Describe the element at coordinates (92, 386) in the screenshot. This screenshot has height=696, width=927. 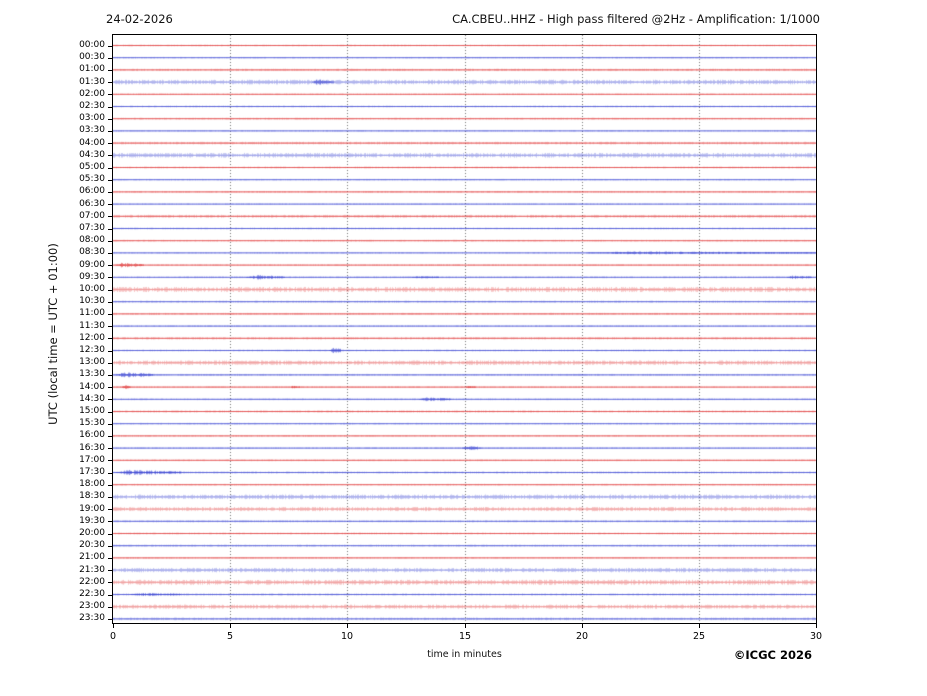
I see `y-tick-label: 14:00` at that location.